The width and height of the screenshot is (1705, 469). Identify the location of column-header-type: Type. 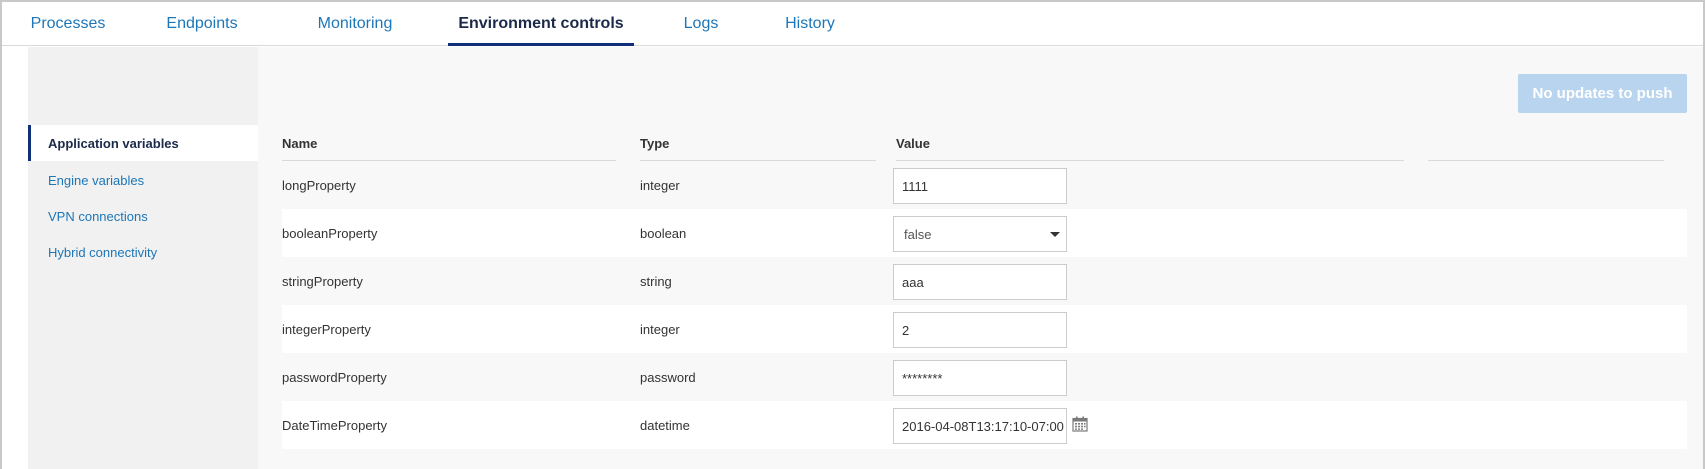
(758, 144).